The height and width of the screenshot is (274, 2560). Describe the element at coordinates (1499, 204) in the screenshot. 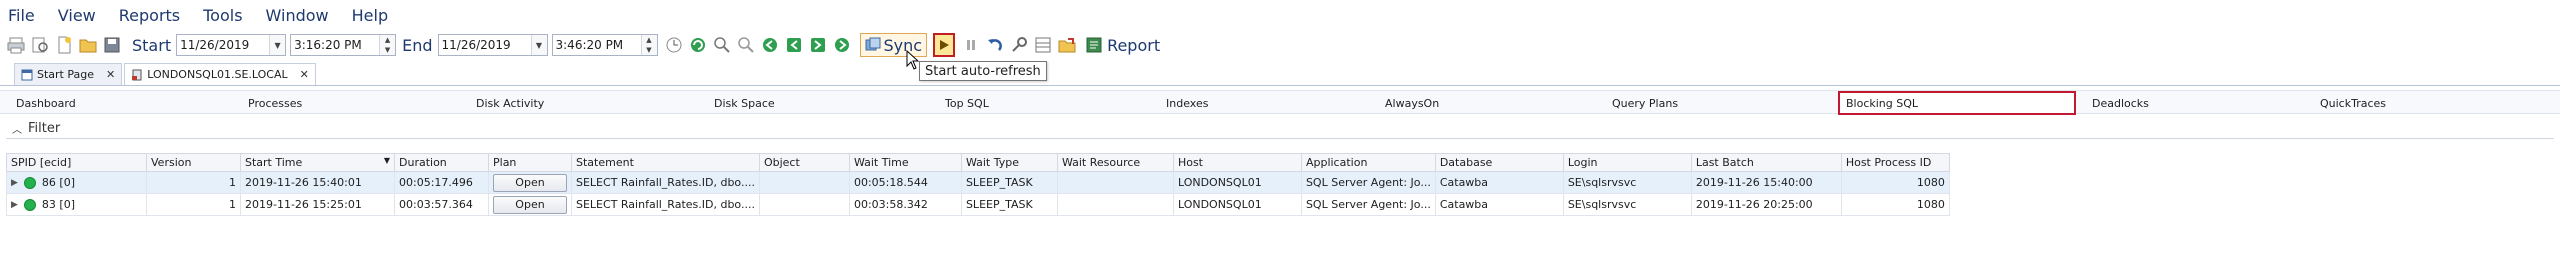

I see `cell-database: Catawba` at that location.